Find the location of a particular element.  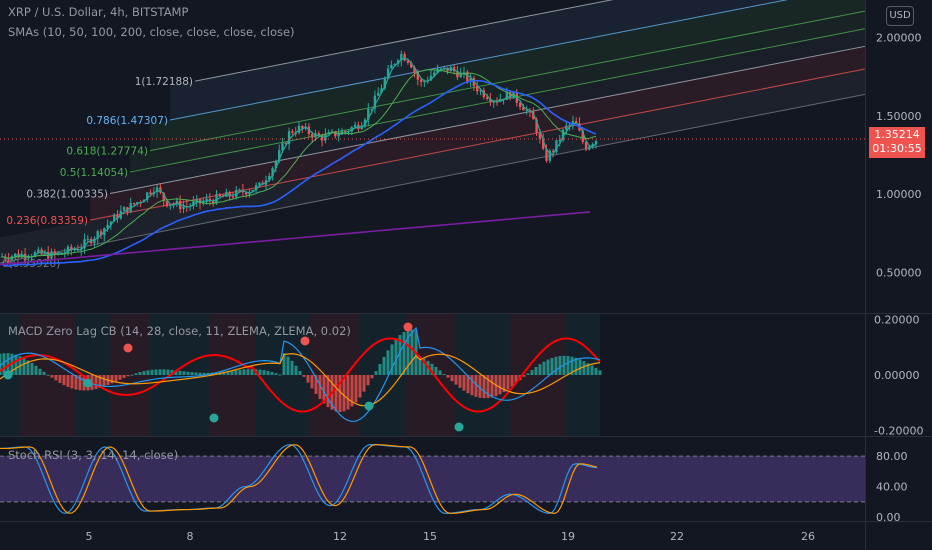

bar-countdown: 01:30:55 is located at coordinates (897, 148).